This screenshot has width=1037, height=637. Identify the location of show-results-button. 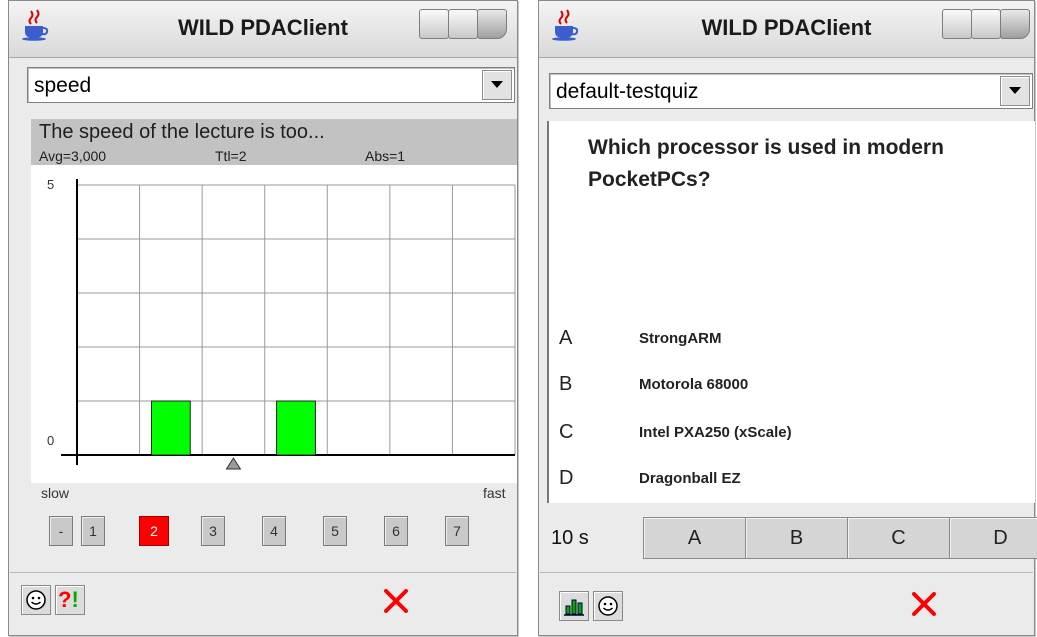
(574, 606).